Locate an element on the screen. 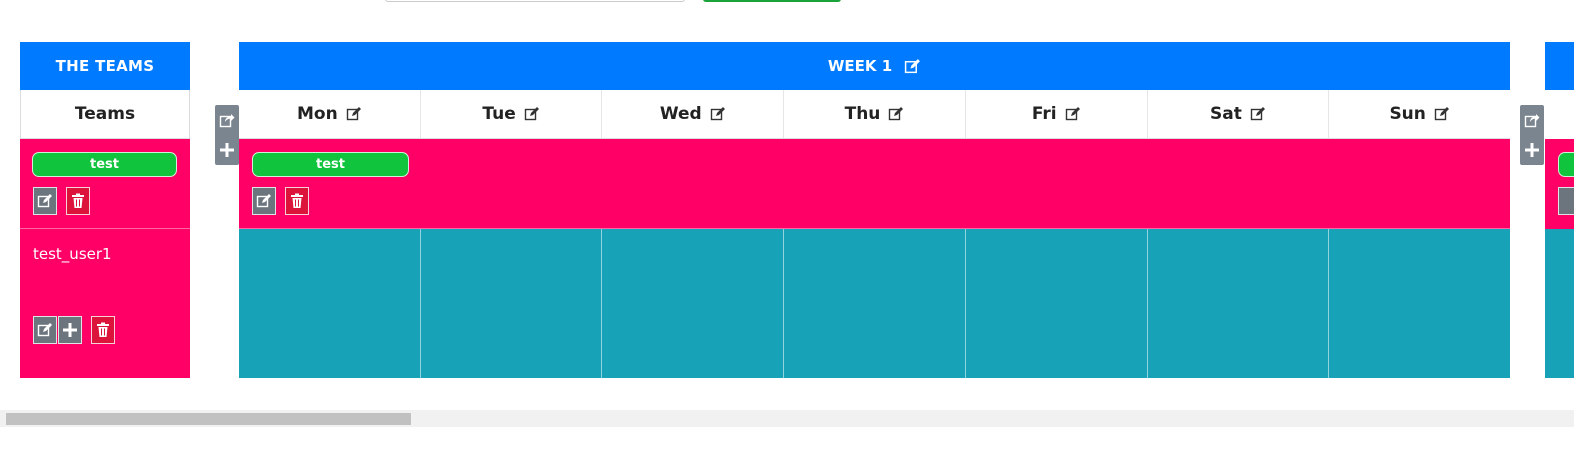 The width and height of the screenshot is (1574, 459). schedule-slot-wed is located at coordinates (693, 303).